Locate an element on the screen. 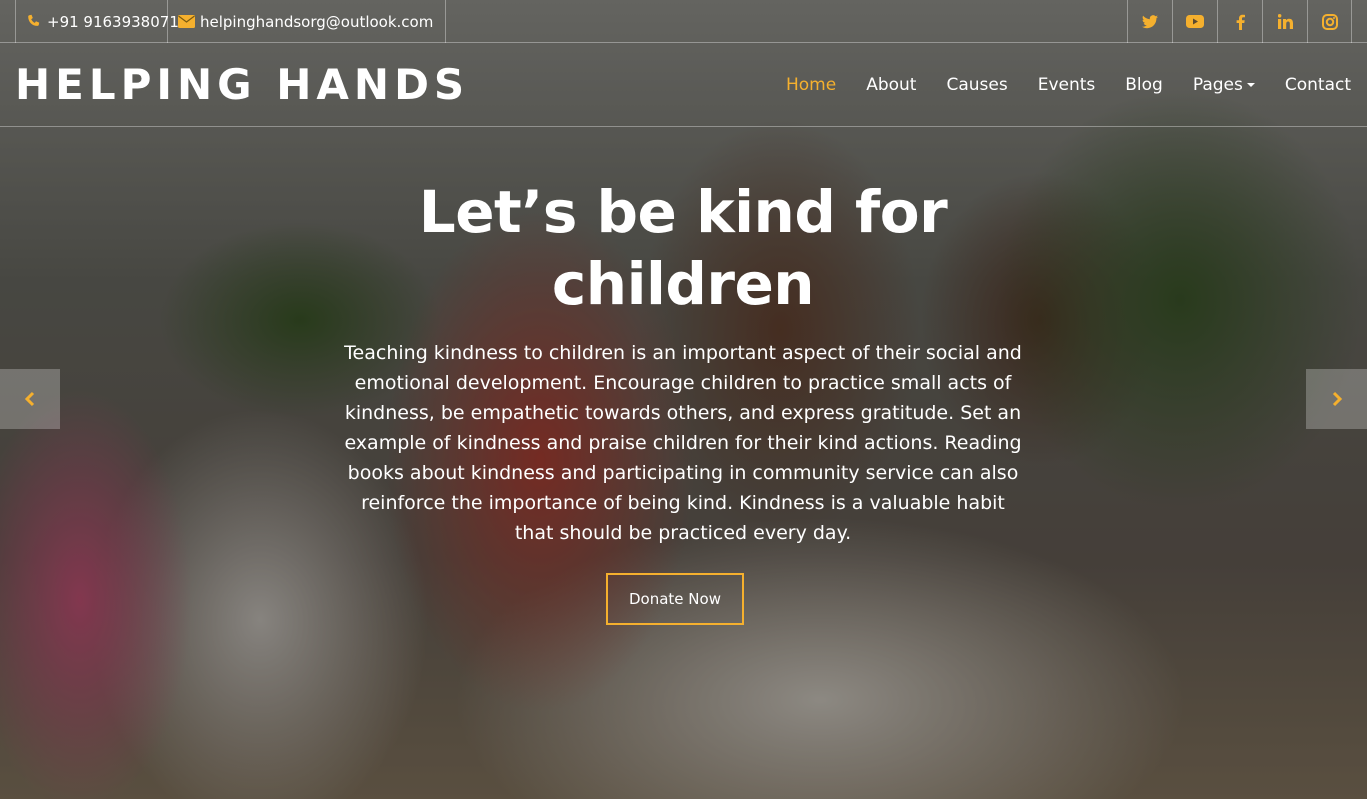 The image size is (1367, 799). phone-icon is located at coordinates (34, 22).